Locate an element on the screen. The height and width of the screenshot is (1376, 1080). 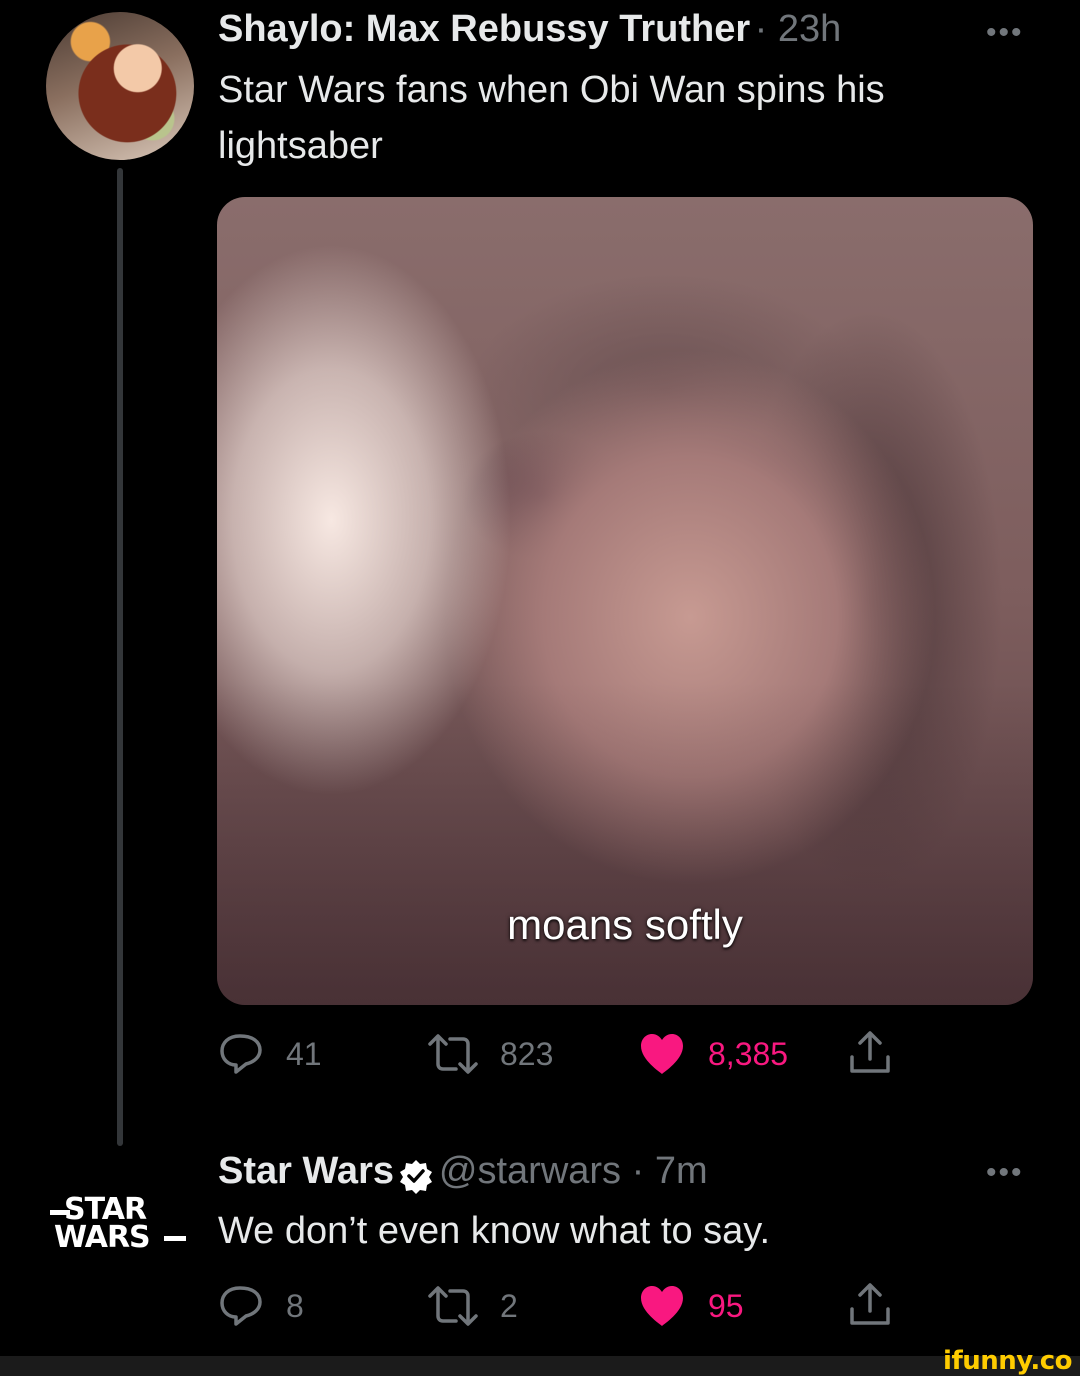
like-button: 8,385 is located at coordinates (713, 1054).